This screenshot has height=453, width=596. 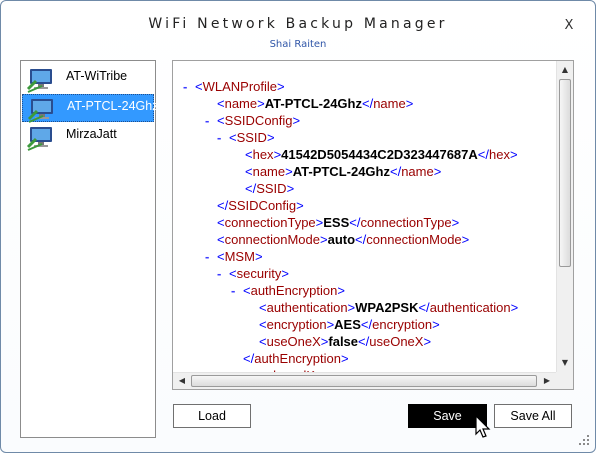 I want to click on xml-line: - <SSIDConfig>, so click(x=252, y=120).